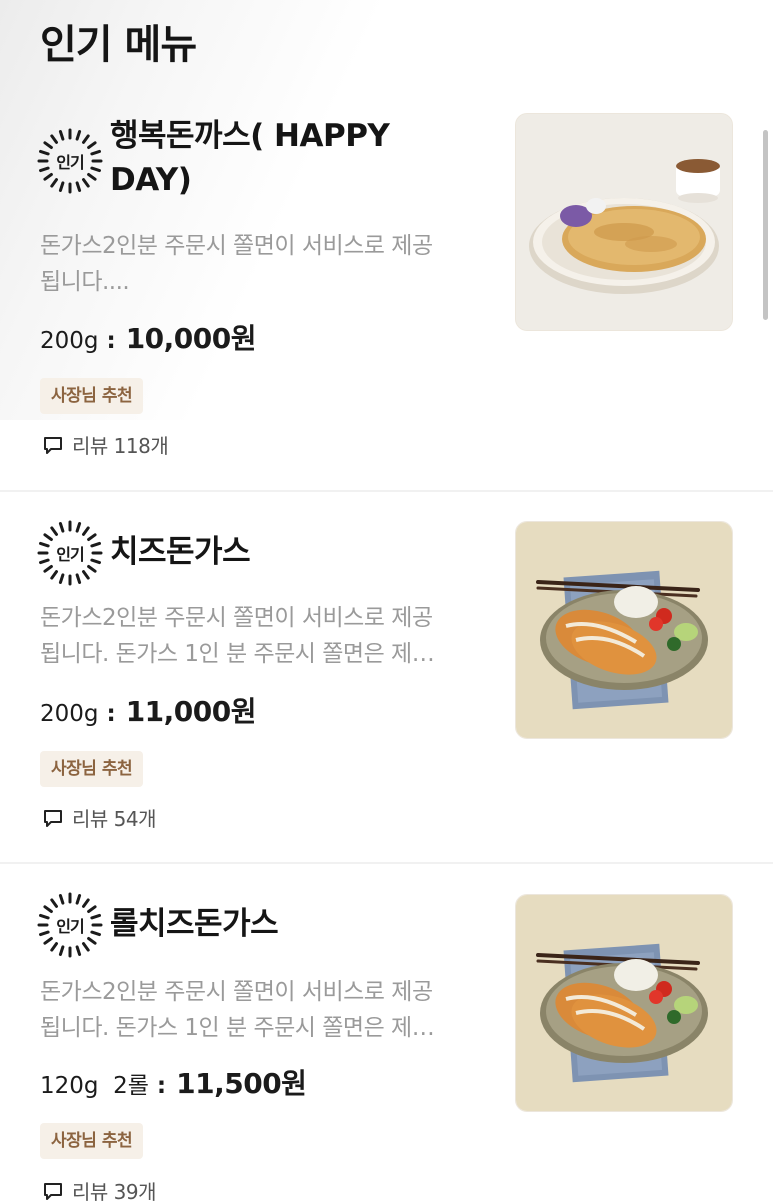  I want to click on roll-cheese-tonkatsu-image, so click(624, 1003).